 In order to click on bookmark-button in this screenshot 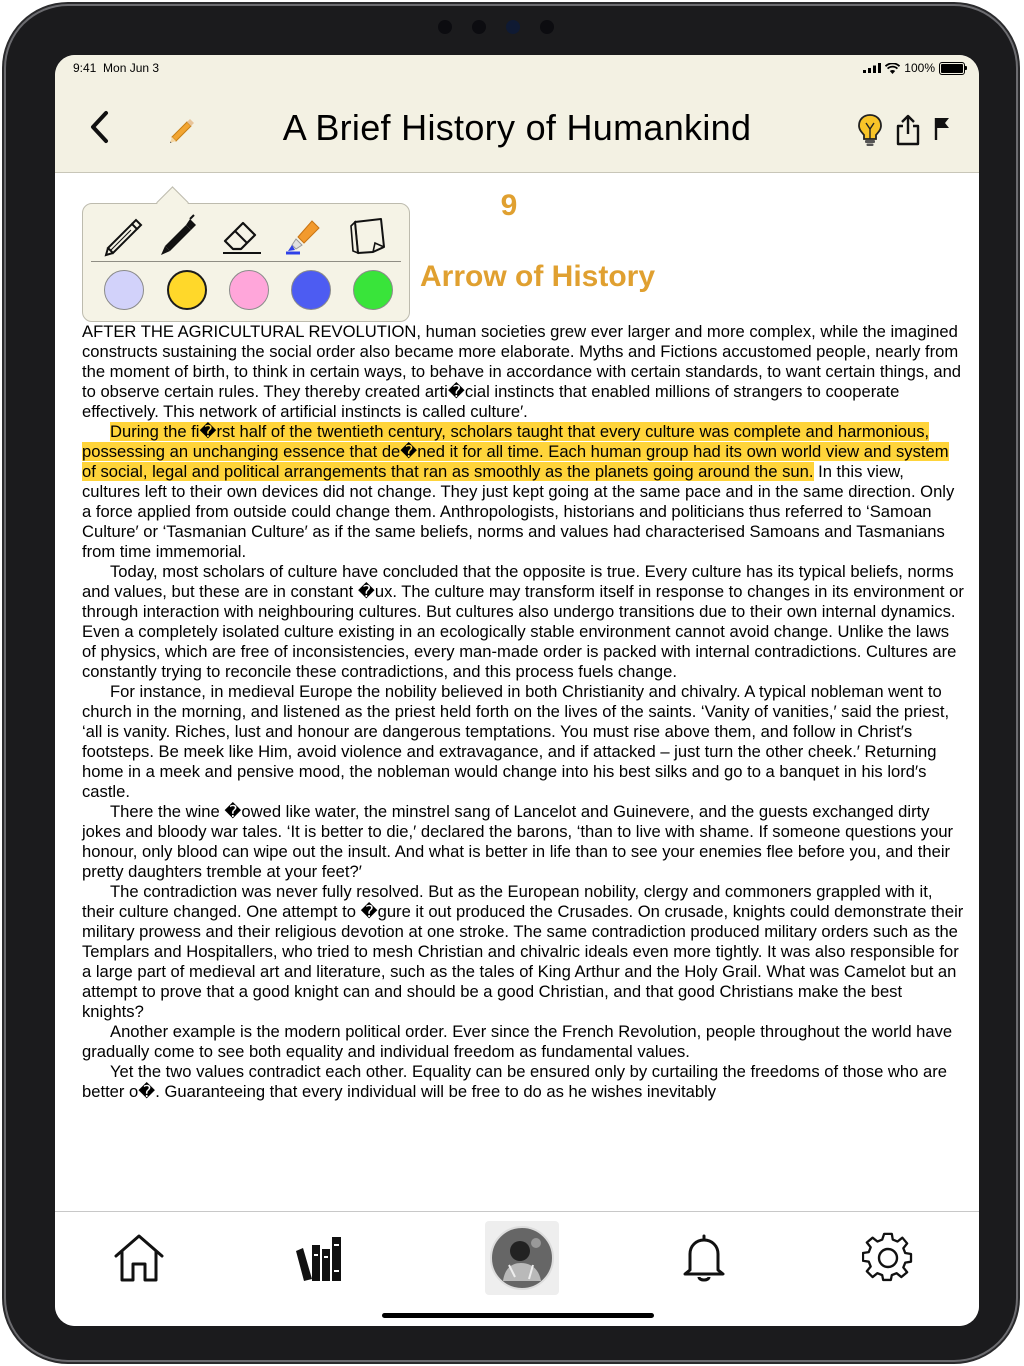, I will do `click(942, 128)`.